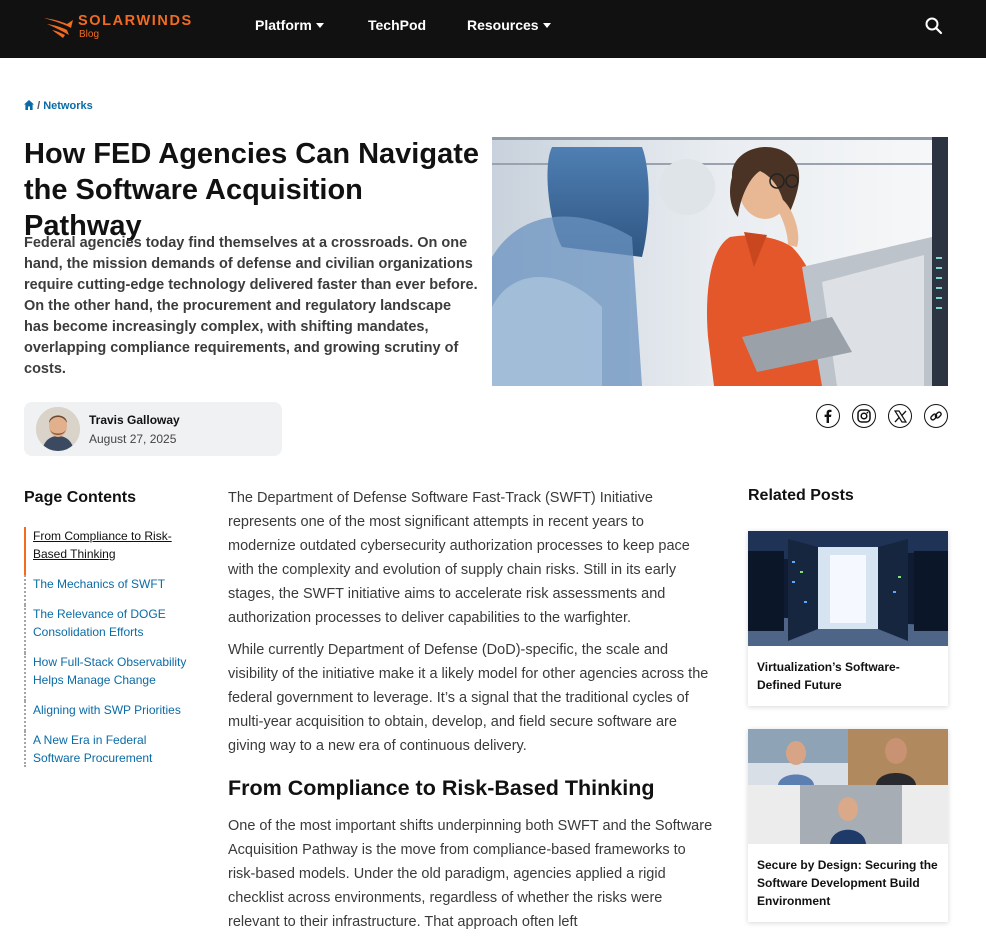 The height and width of the screenshot is (938, 986). What do you see at coordinates (133, 439) in the screenshot?
I see `publish-date: August 27, 2025` at bounding box center [133, 439].